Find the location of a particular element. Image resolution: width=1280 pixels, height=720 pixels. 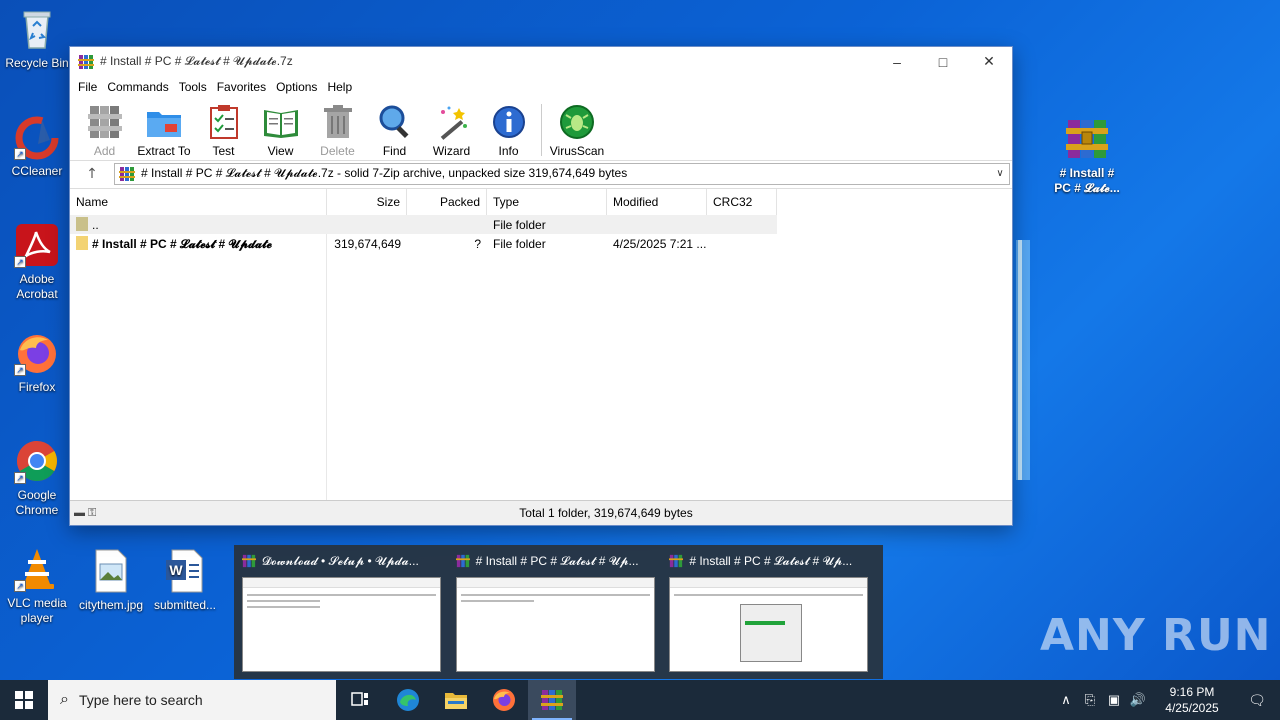

vlc-icon: ↗ is located at coordinates (37, 569).